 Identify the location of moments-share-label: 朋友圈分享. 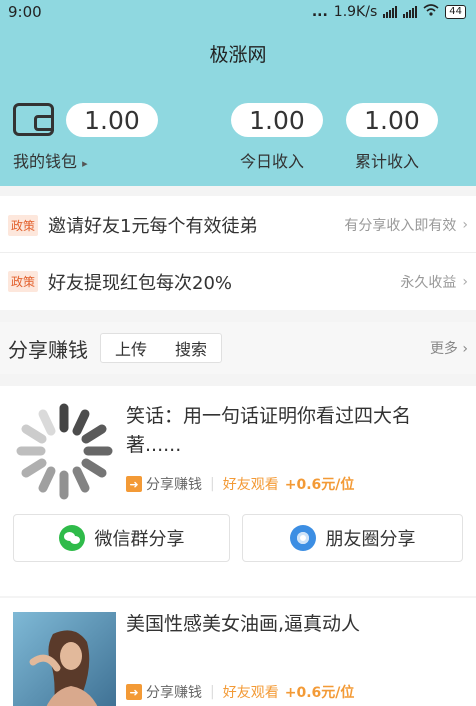
(370, 539).